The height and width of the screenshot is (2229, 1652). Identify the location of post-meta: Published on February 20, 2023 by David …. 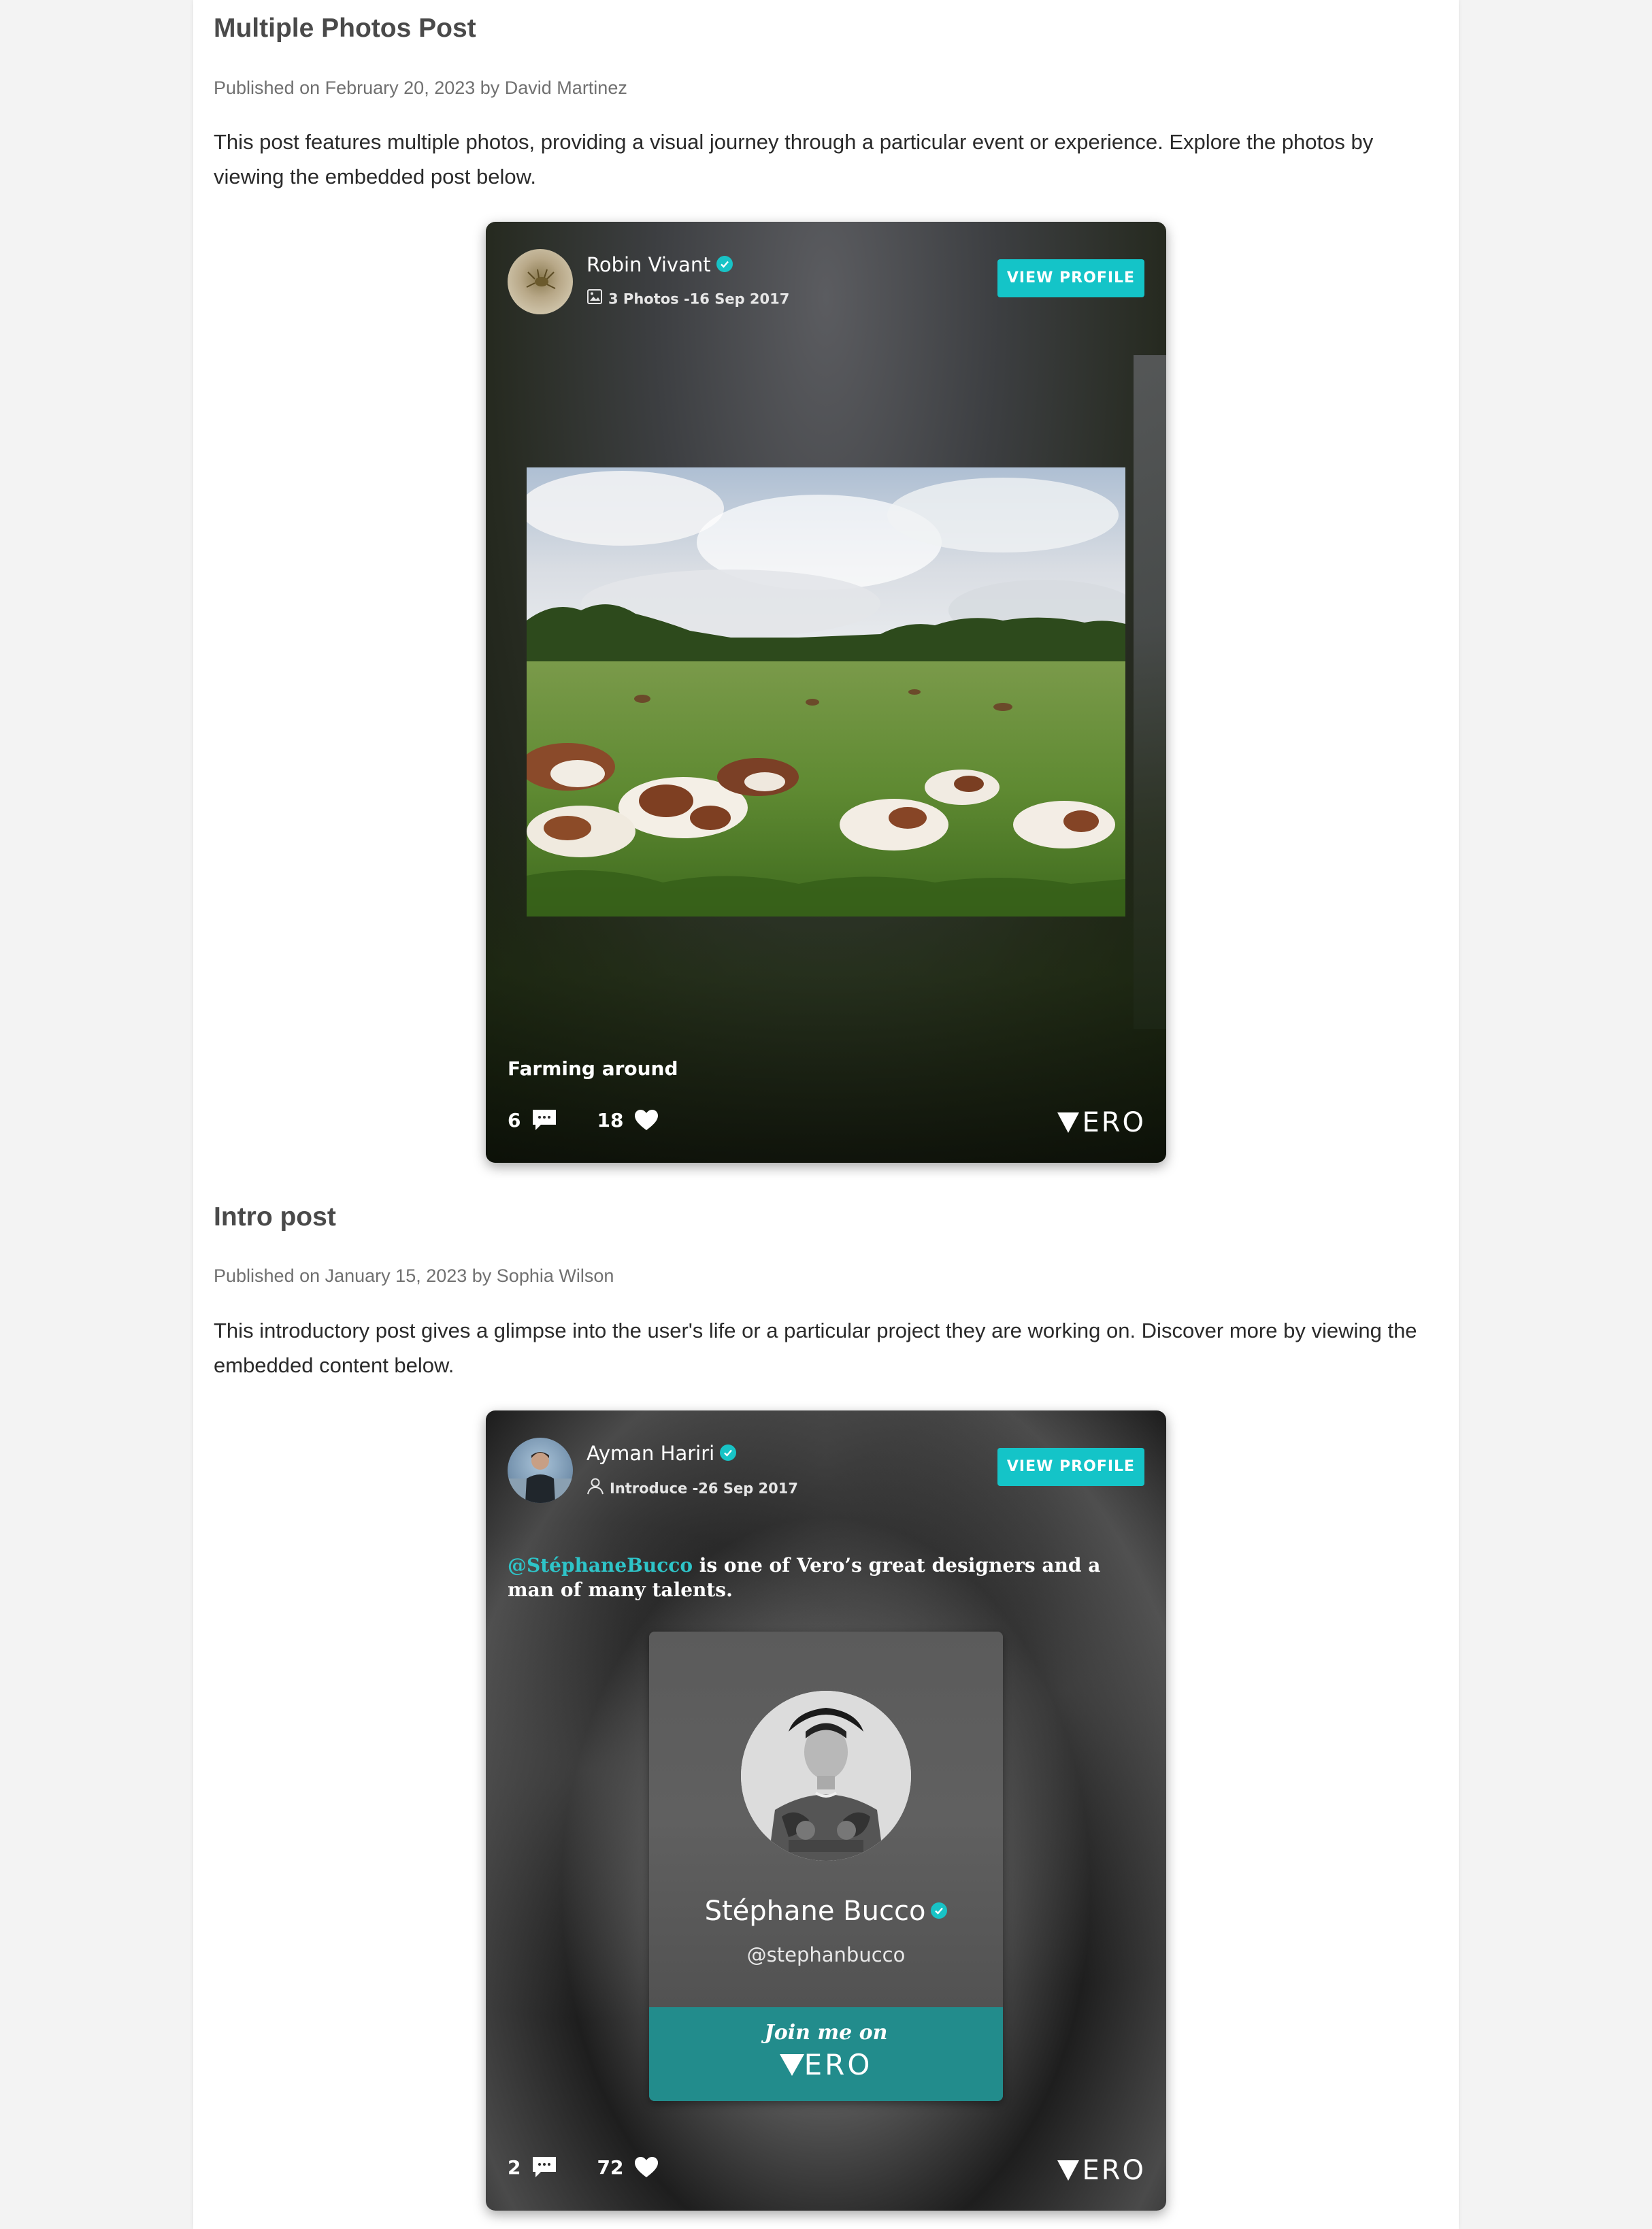
(420, 88).